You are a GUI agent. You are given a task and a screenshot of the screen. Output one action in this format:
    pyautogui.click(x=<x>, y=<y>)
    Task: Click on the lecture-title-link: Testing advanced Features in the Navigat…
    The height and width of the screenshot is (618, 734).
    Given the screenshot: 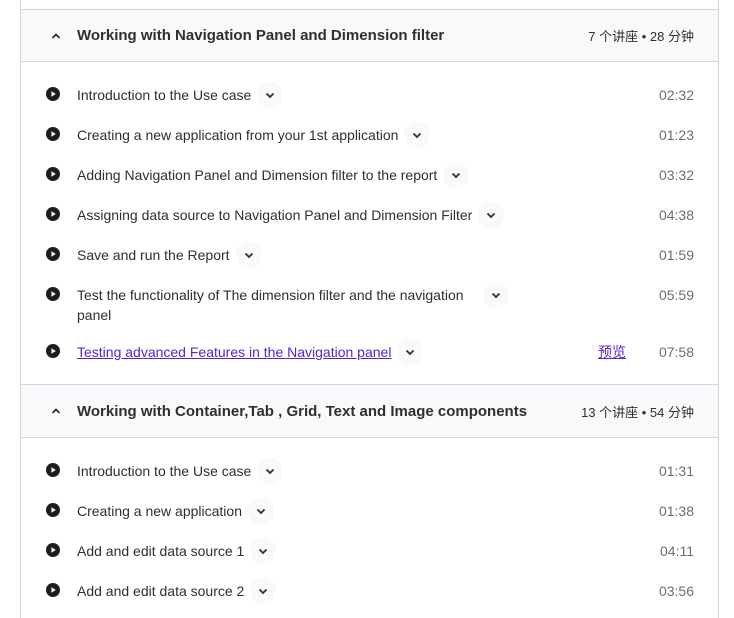 What is the action you would take?
    pyautogui.click(x=234, y=350)
    